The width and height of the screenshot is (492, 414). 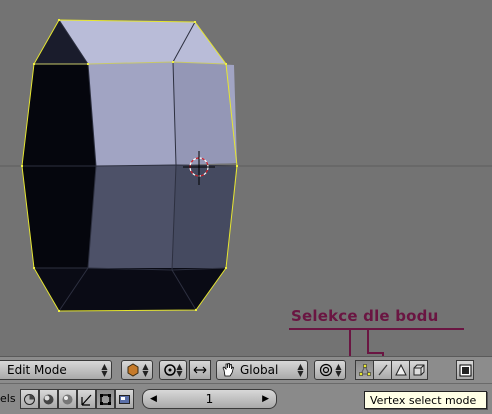 I want to click on mode-select: Edit Mode ▲ ▼, so click(x=56, y=370).